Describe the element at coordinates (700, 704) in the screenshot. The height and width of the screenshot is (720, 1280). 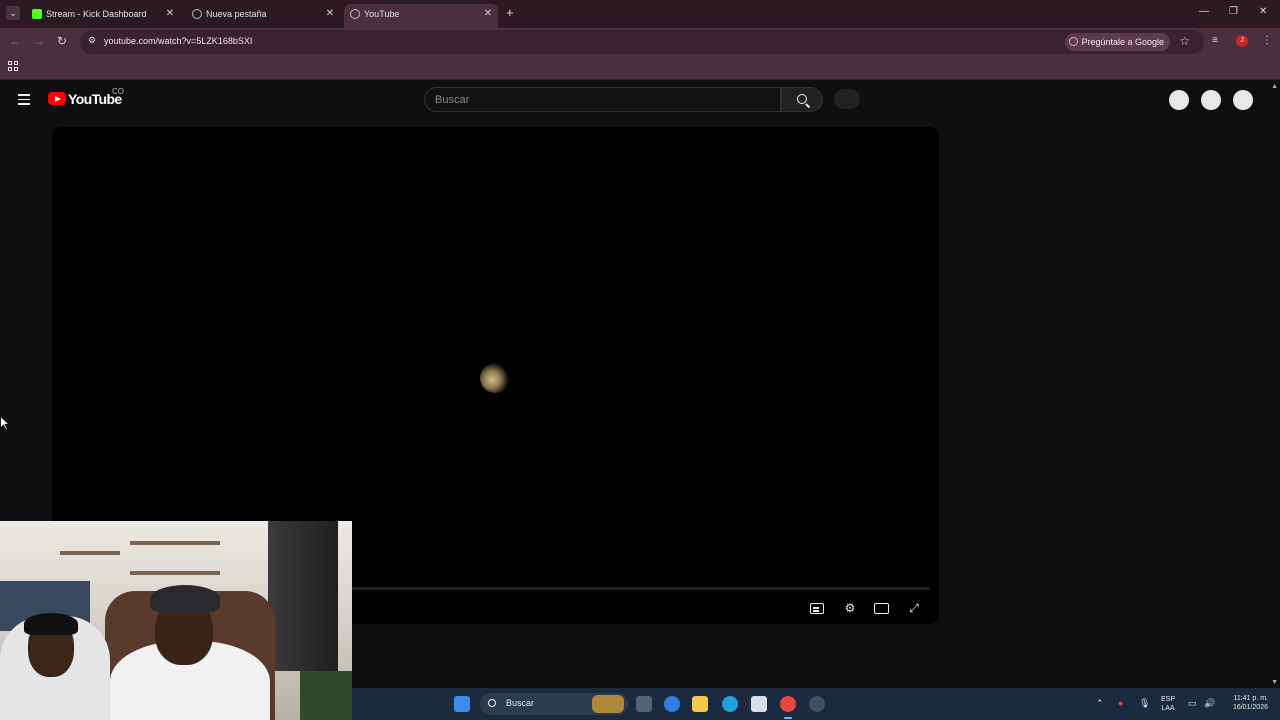
I see `file-explorer-icon` at that location.